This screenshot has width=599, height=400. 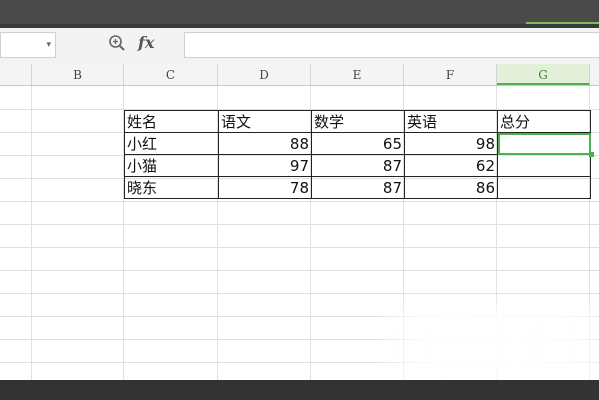 What do you see at coordinates (544, 121) in the screenshot?
I see `header-cell-total: 总分` at bounding box center [544, 121].